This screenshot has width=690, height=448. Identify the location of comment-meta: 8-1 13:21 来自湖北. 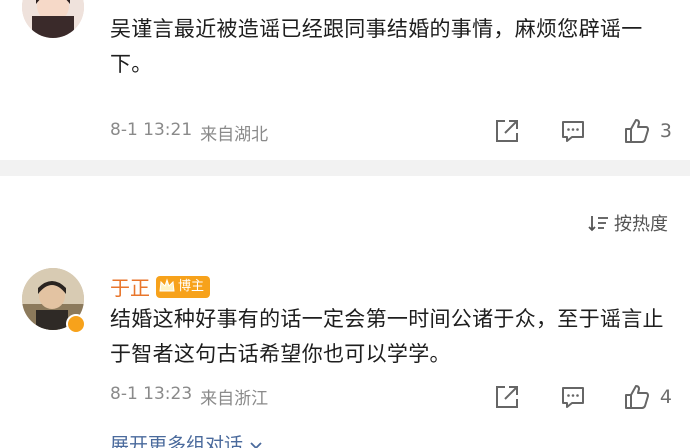
(189, 132).